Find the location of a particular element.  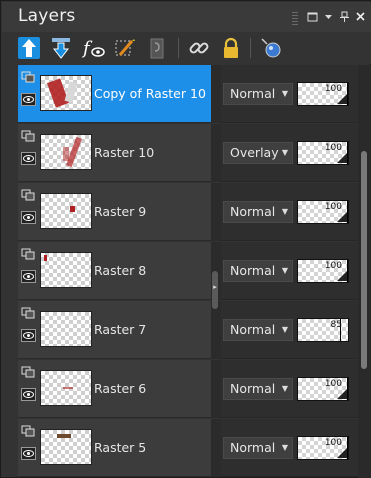

move-layer-up-icon is located at coordinates (29, 48).